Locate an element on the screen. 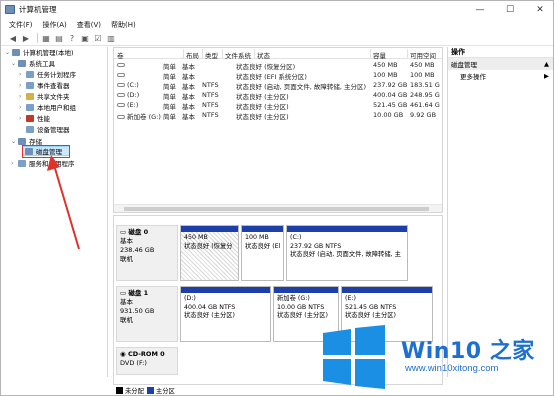 The image size is (554, 396). tree-item-label: 系统工具 is located at coordinates (42, 64).